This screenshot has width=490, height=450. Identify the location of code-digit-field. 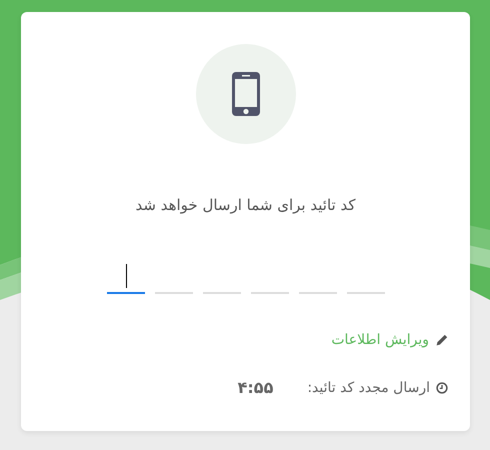
(125, 279).